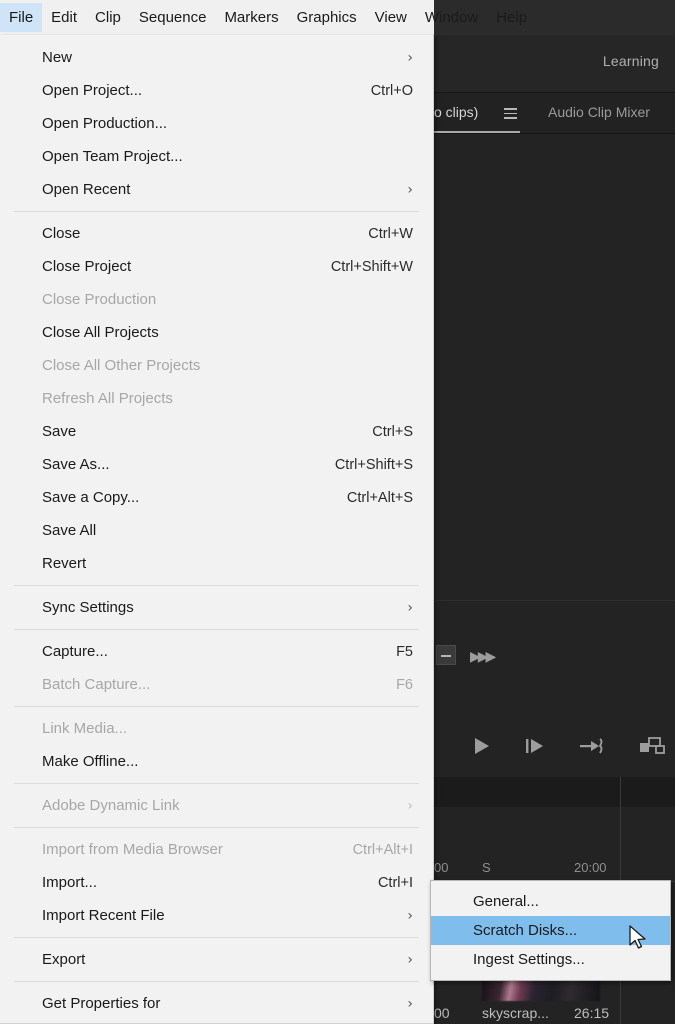  What do you see at coordinates (100, 332) in the screenshot?
I see `menu-item-label: Close All Projects` at bounding box center [100, 332].